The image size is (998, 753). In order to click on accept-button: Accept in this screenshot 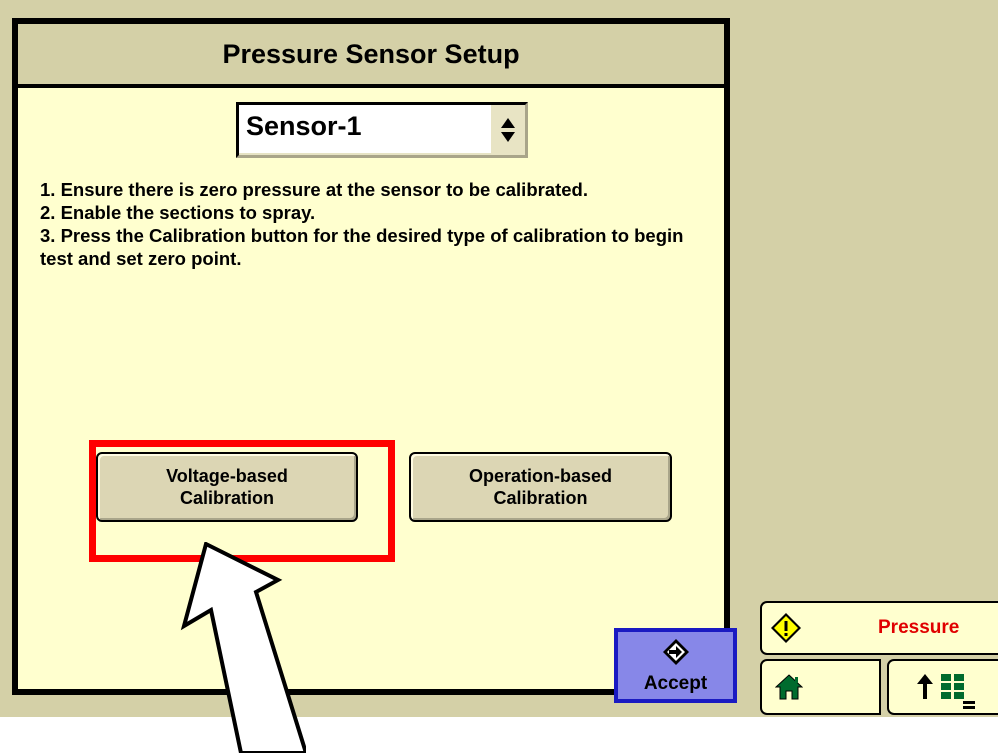, I will do `click(675, 665)`.